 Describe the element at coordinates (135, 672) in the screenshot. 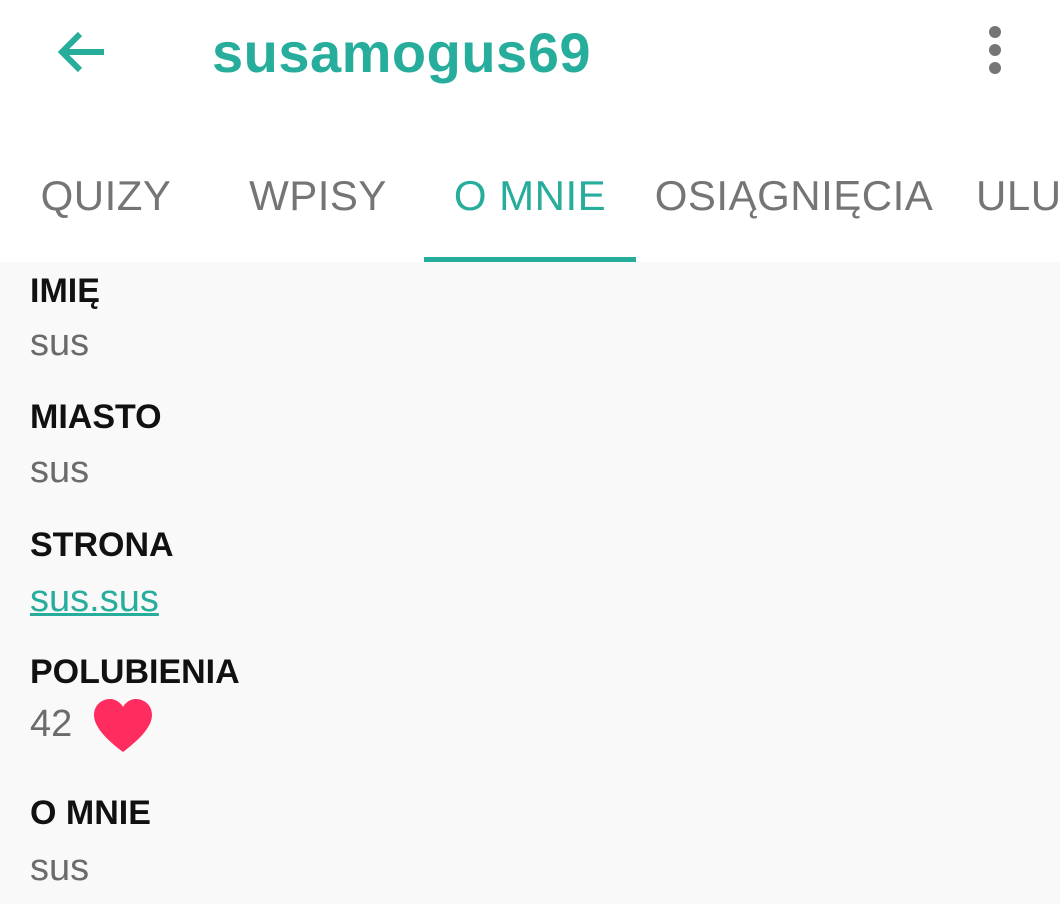

I see `likes-label: POLUBIENIA` at that location.